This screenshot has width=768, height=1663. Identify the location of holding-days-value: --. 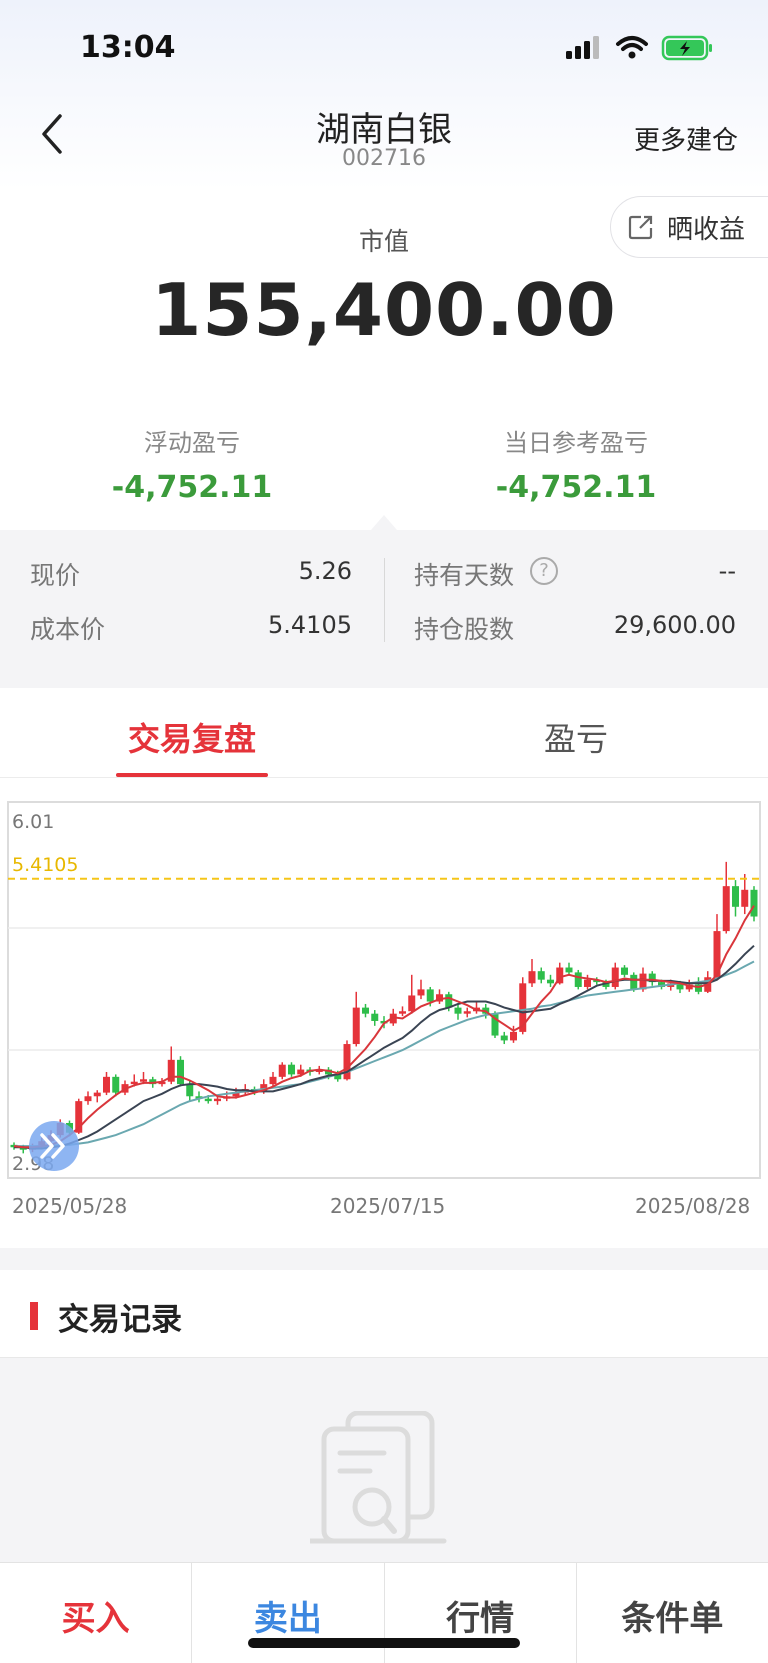
(727, 571).